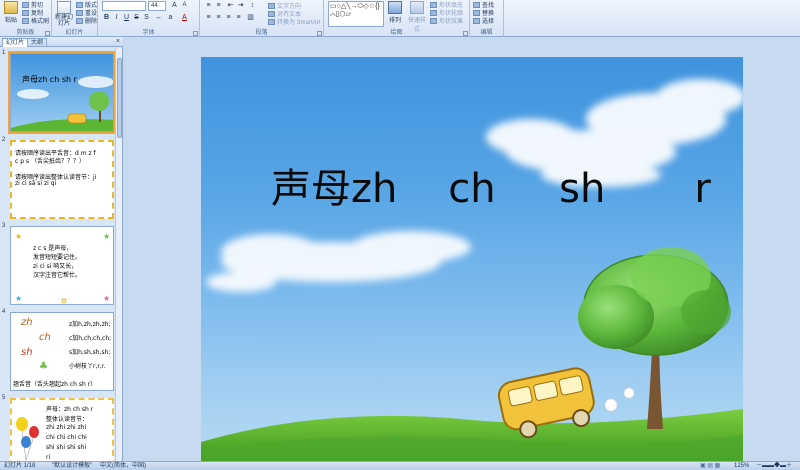 The image size is (800, 470). I want to click on align-right-icon: ≡, so click(228, 17).